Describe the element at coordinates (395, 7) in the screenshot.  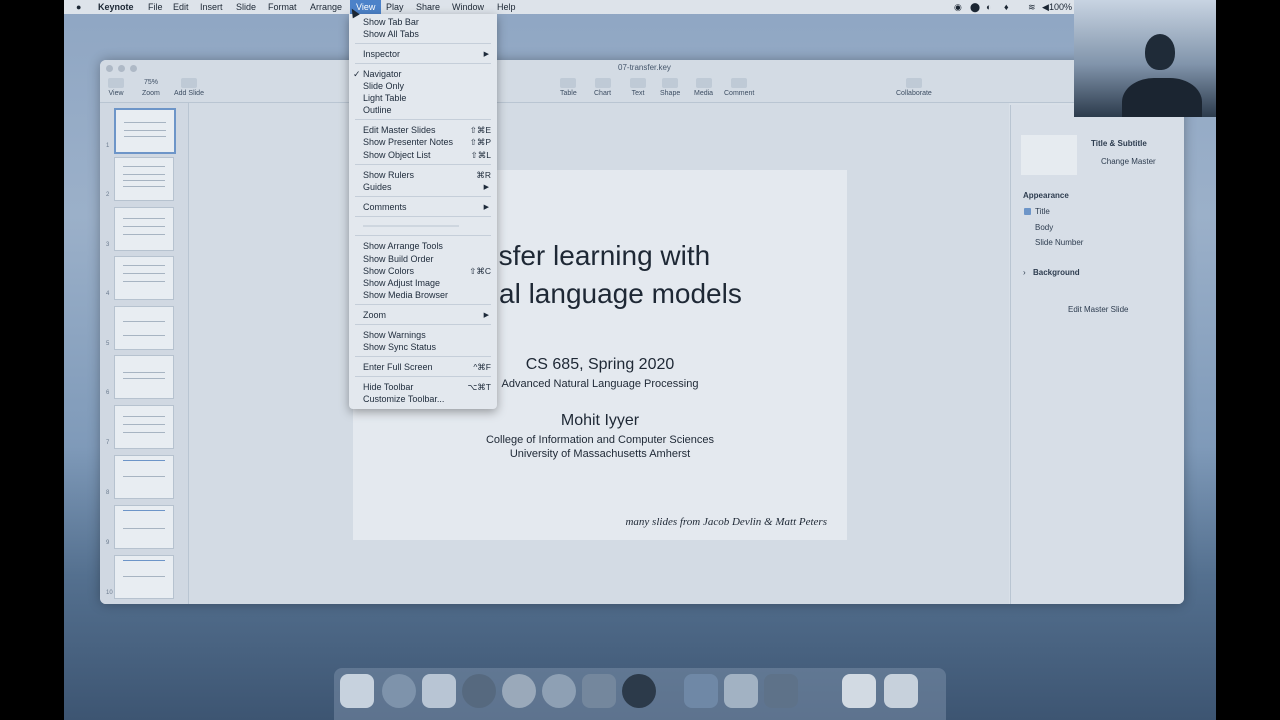
I see `menu-play: Play` at that location.